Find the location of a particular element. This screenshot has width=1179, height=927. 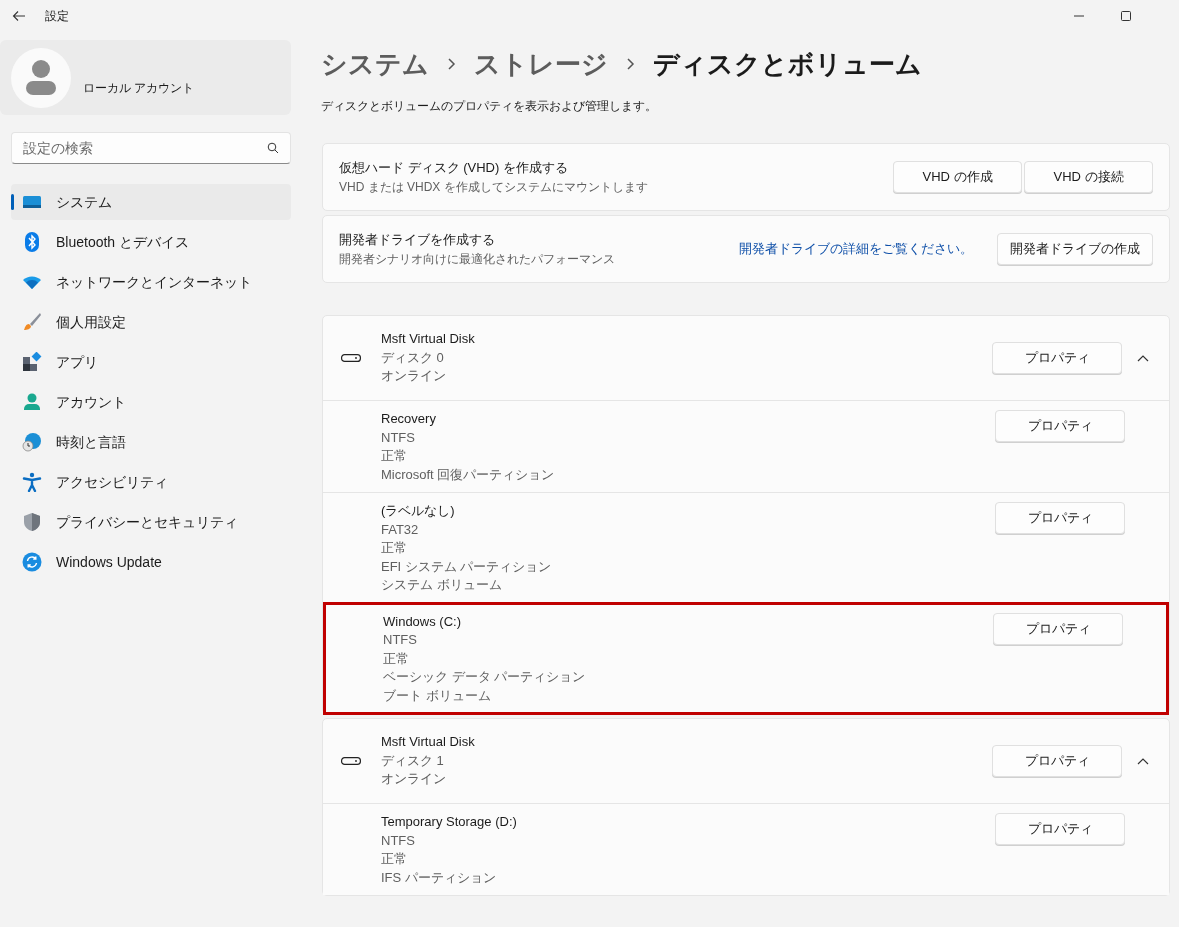

volume-name: Temporary Storage (D:) is located at coordinates (449, 822).